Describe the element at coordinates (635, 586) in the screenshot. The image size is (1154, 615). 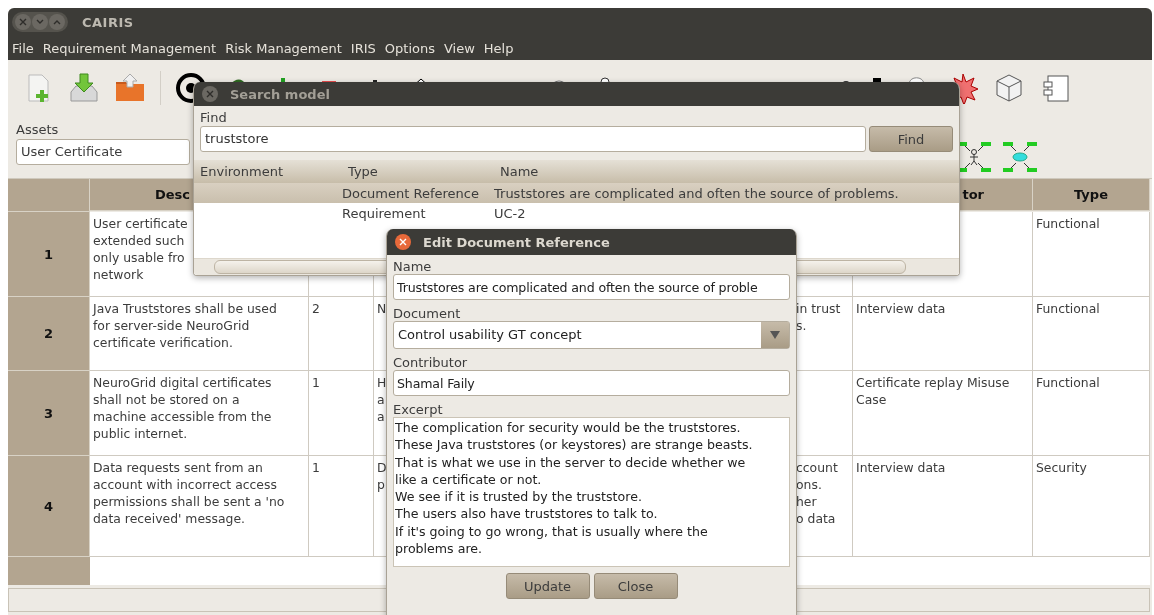
I see `dialog-button: Close` at that location.